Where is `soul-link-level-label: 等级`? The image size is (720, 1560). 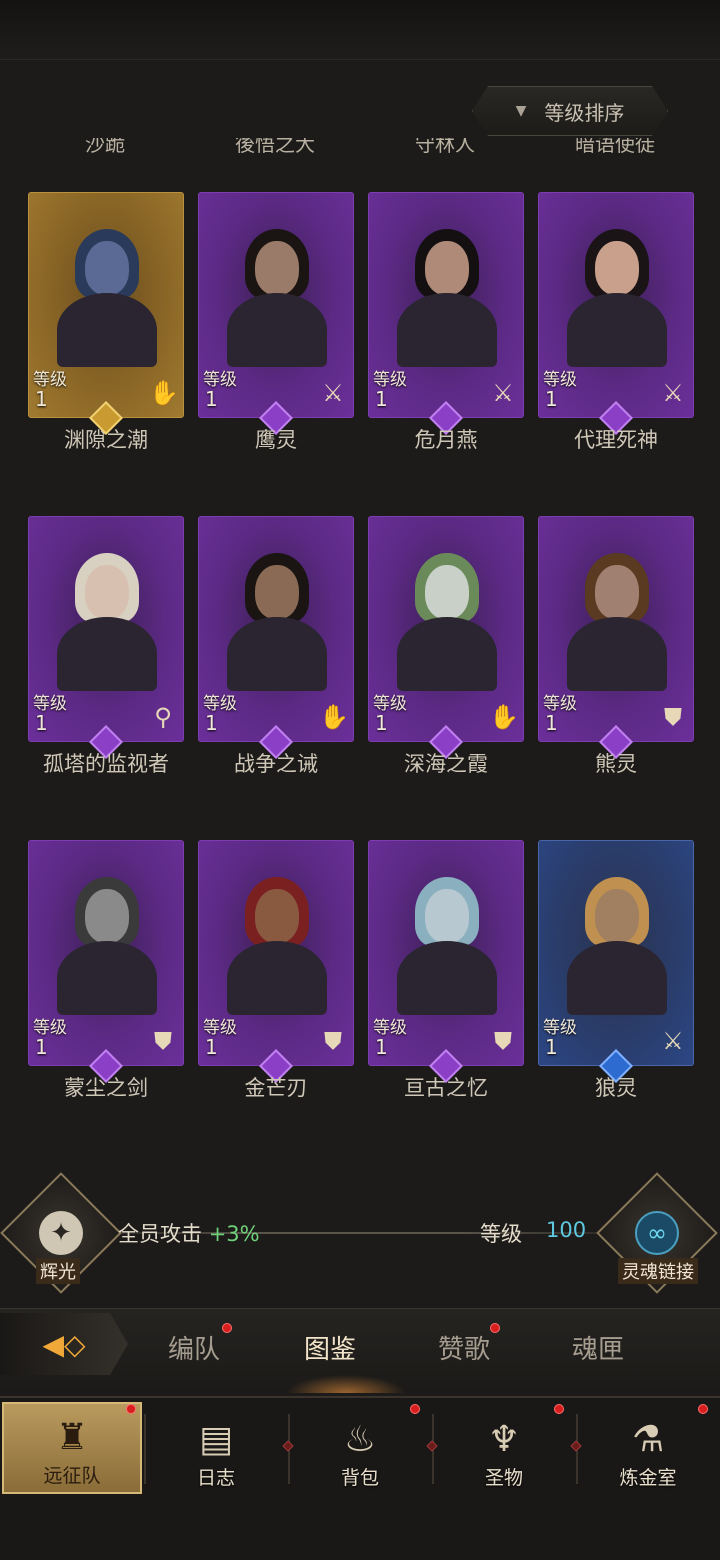
soul-link-level-label: 等级 is located at coordinates (501, 1234).